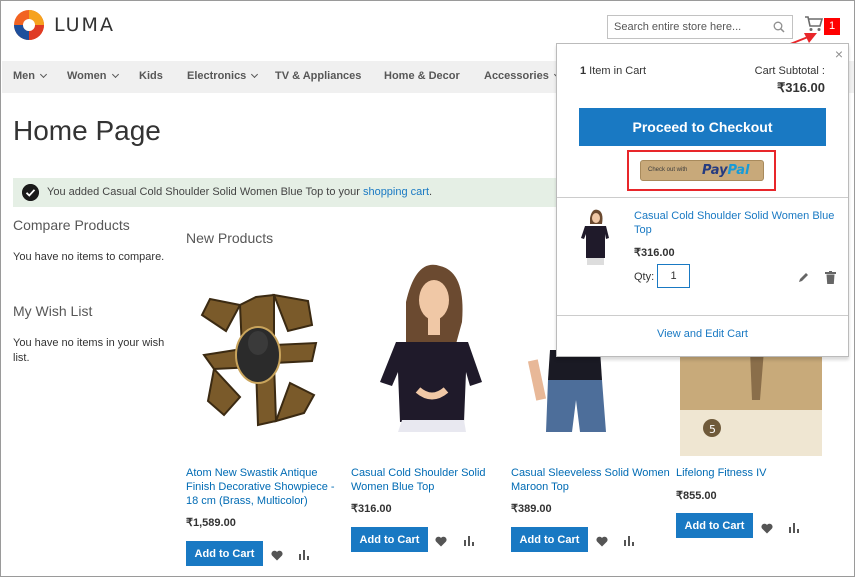 Image resolution: width=855 pixels, height=577 pixels. Describe the element at coordinates (712, 429) in the screenshot. I see `svg-text: 5` at that location.